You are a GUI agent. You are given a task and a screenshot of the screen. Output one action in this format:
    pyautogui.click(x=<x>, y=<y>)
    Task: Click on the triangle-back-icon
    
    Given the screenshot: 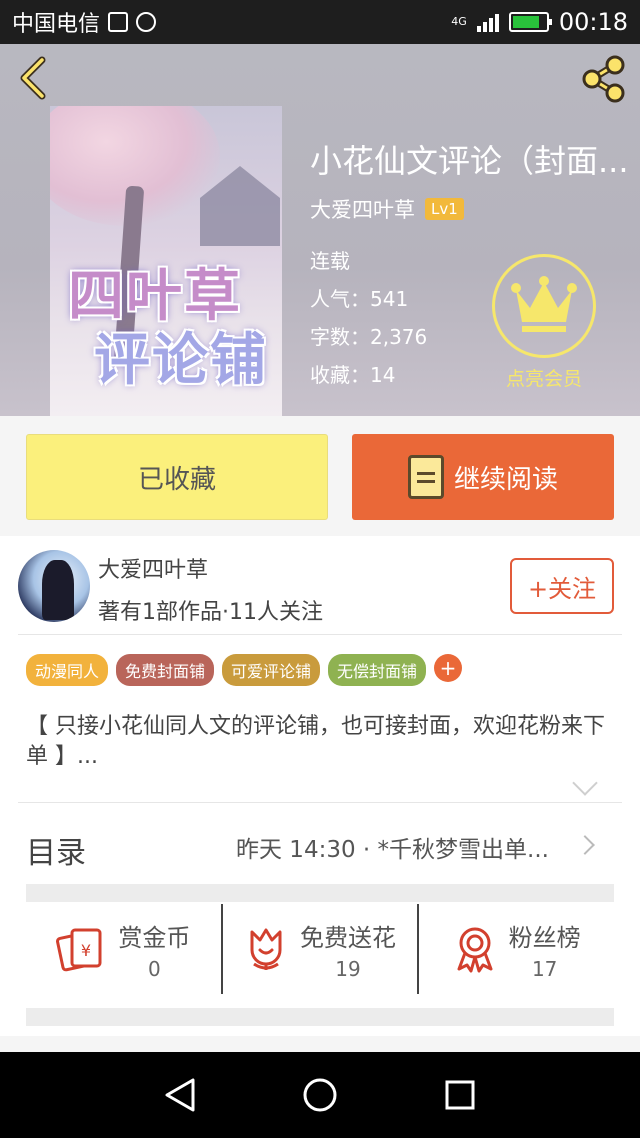 What is the action you would take?
    pyautogui.click(x=180, y=1095)
    